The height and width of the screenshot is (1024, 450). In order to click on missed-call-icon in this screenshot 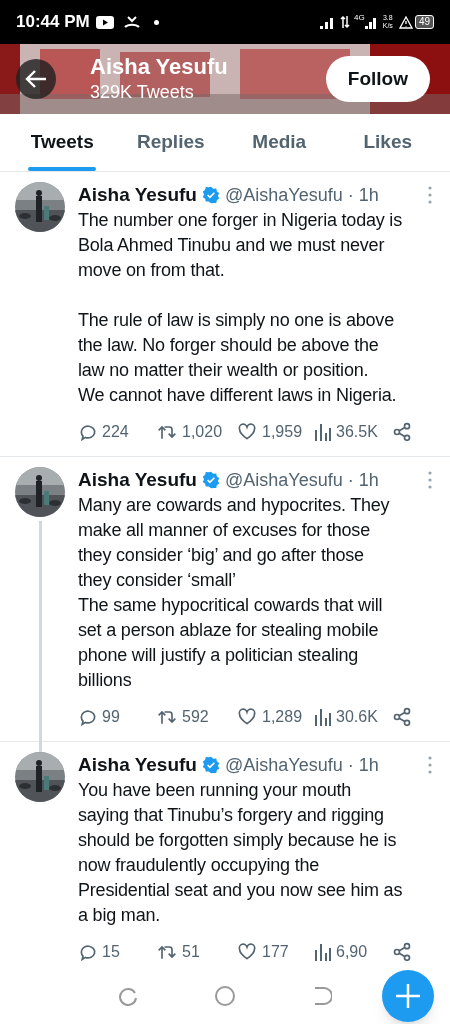, I will do `click(131, 22)`.